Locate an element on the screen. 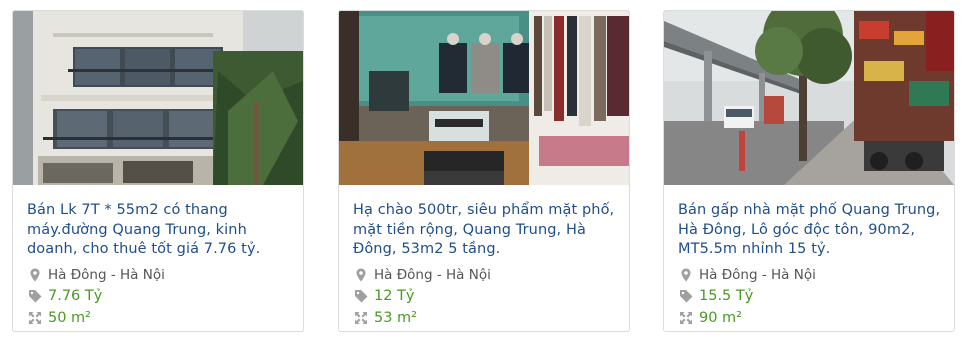  listing-area: 50 m² is located at coordinates (59, 318).